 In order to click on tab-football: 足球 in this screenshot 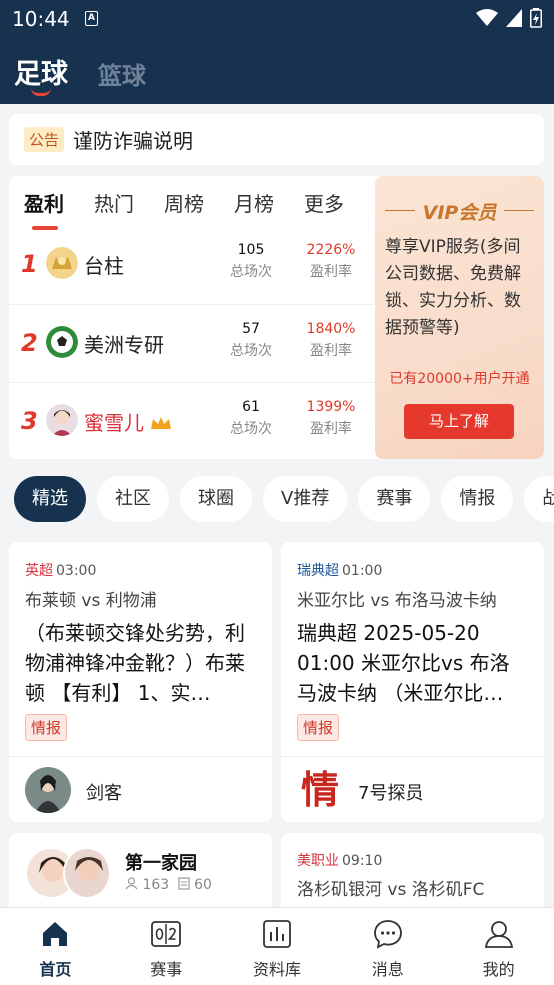, I will do `click(41, 74)`.